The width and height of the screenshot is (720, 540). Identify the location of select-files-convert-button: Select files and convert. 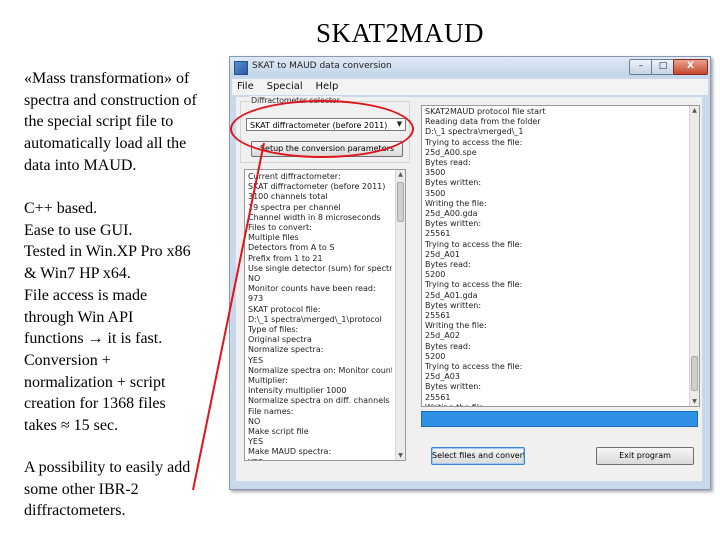
(478, 456).